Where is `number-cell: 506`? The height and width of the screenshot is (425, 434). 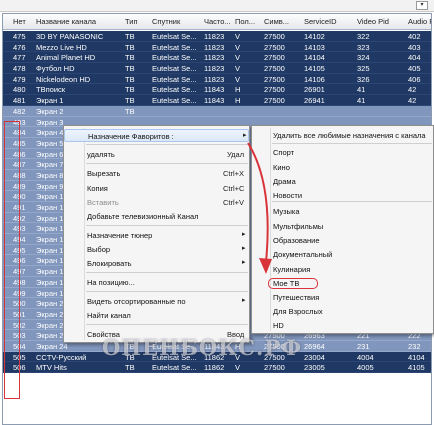
number-cell: 506 is located at coordinates (19, 368).